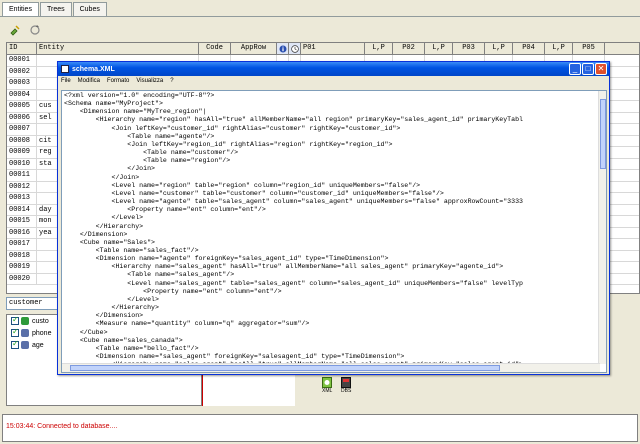  What do you see at coordinates (22, 244) in the screenshot?
I see `cell-id: 00017` at bounding box center [22, 244].